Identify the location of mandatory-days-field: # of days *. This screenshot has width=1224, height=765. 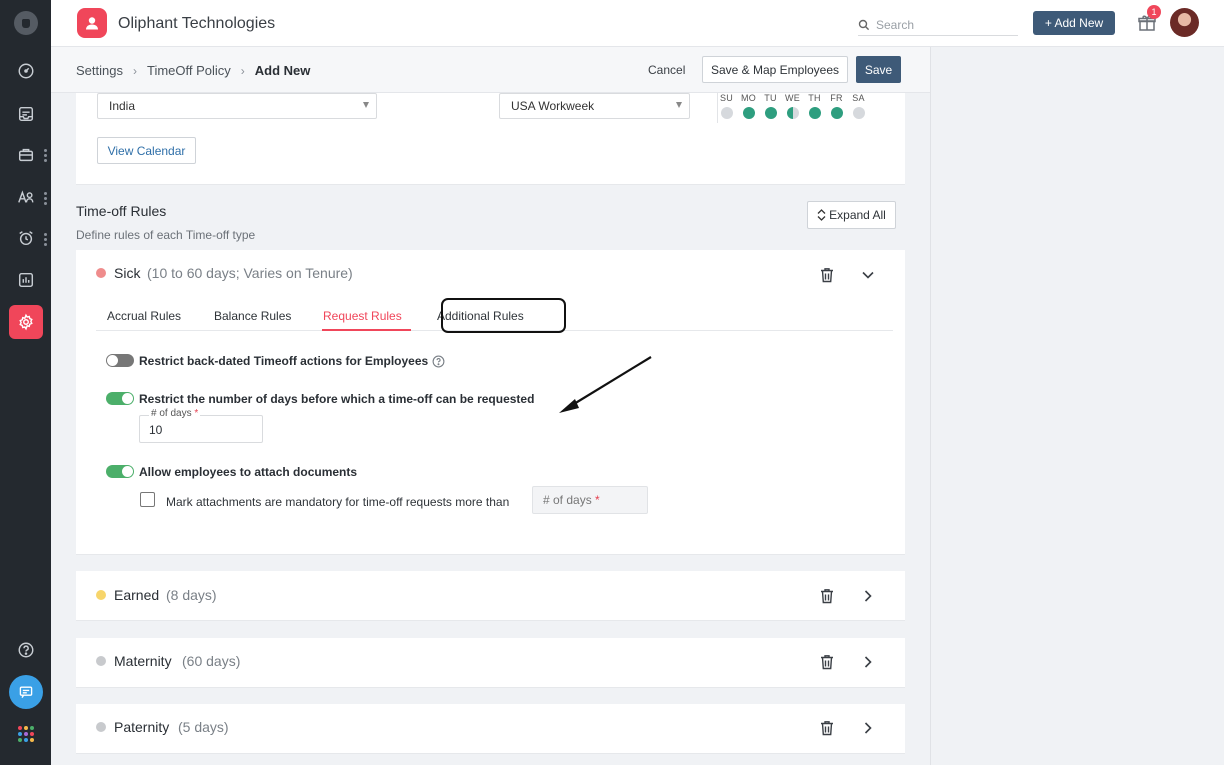
(590, 500).